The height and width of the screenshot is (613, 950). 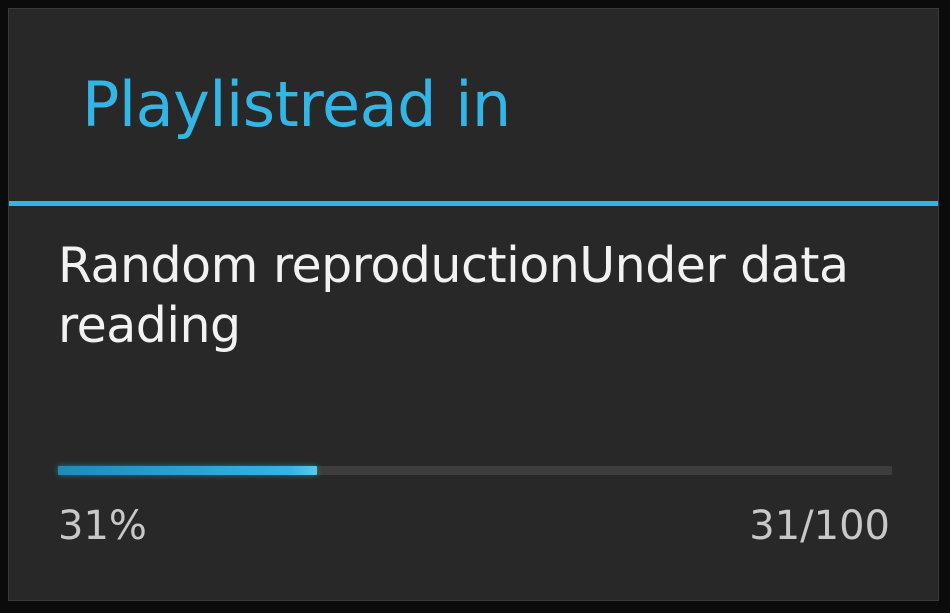 What do you see at coordinates (819, 526) in the screenshot?
I see `progress-count: 31/100` at bounding box center [819, 526].